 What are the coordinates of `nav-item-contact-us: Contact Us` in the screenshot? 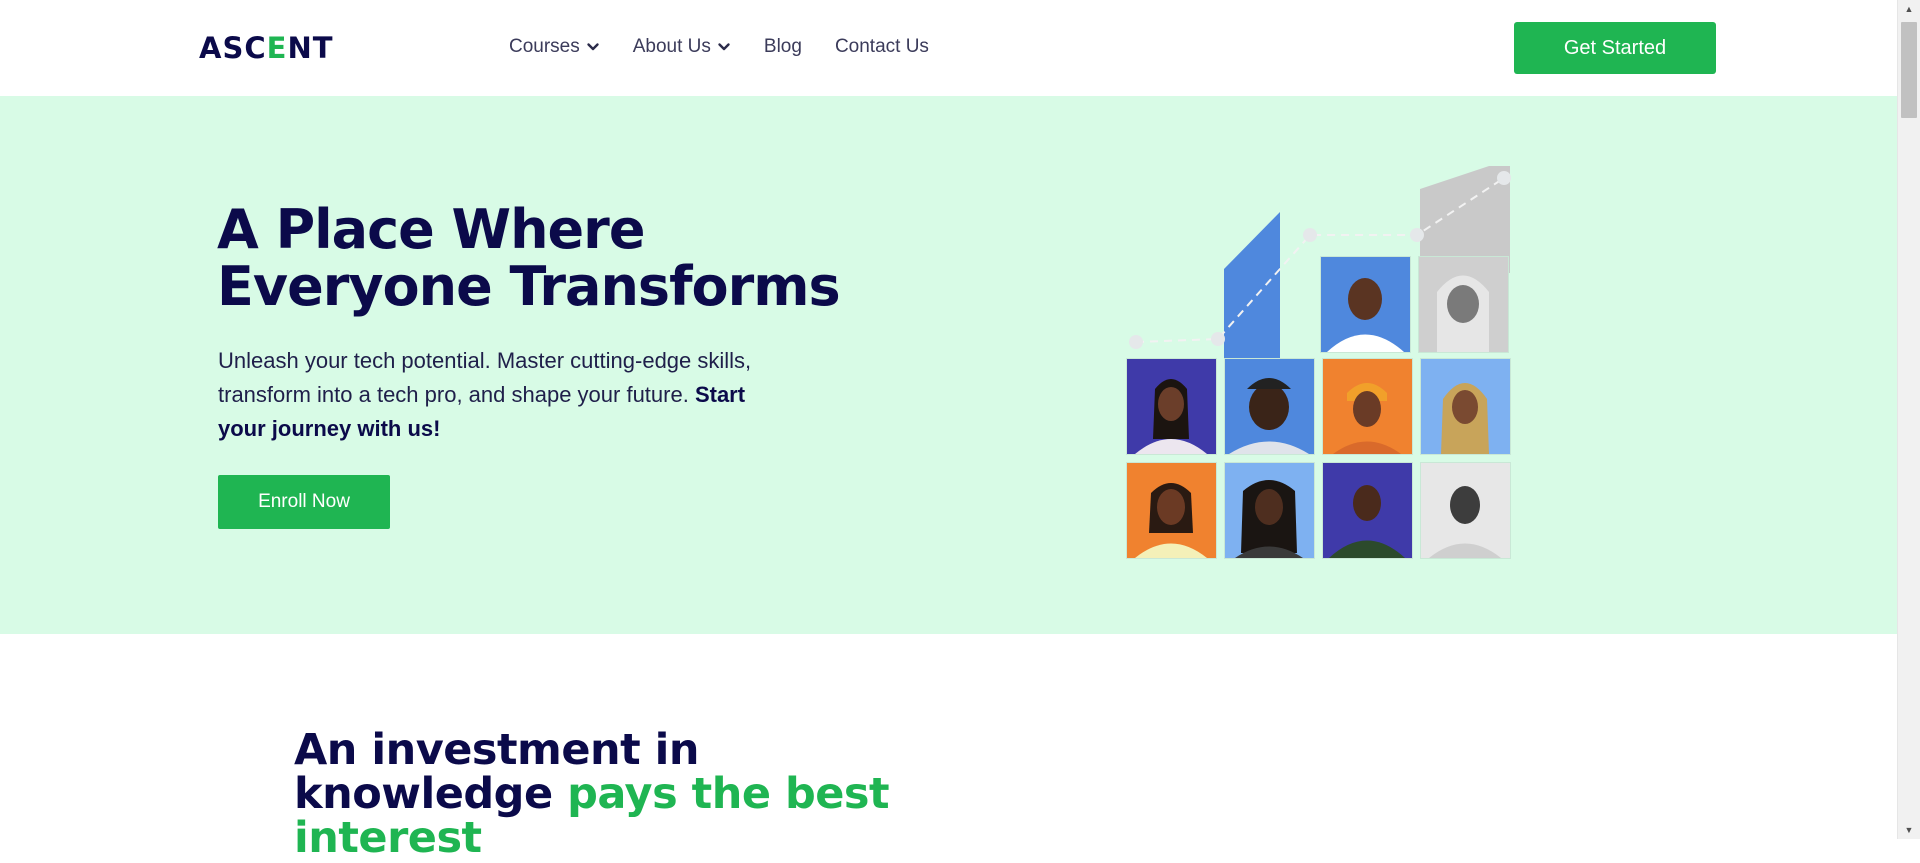 It's located at (882, 47).